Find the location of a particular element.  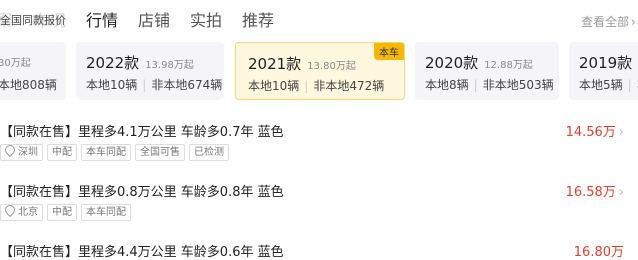

tag: 已检测 is located at coordinates (209, 152).